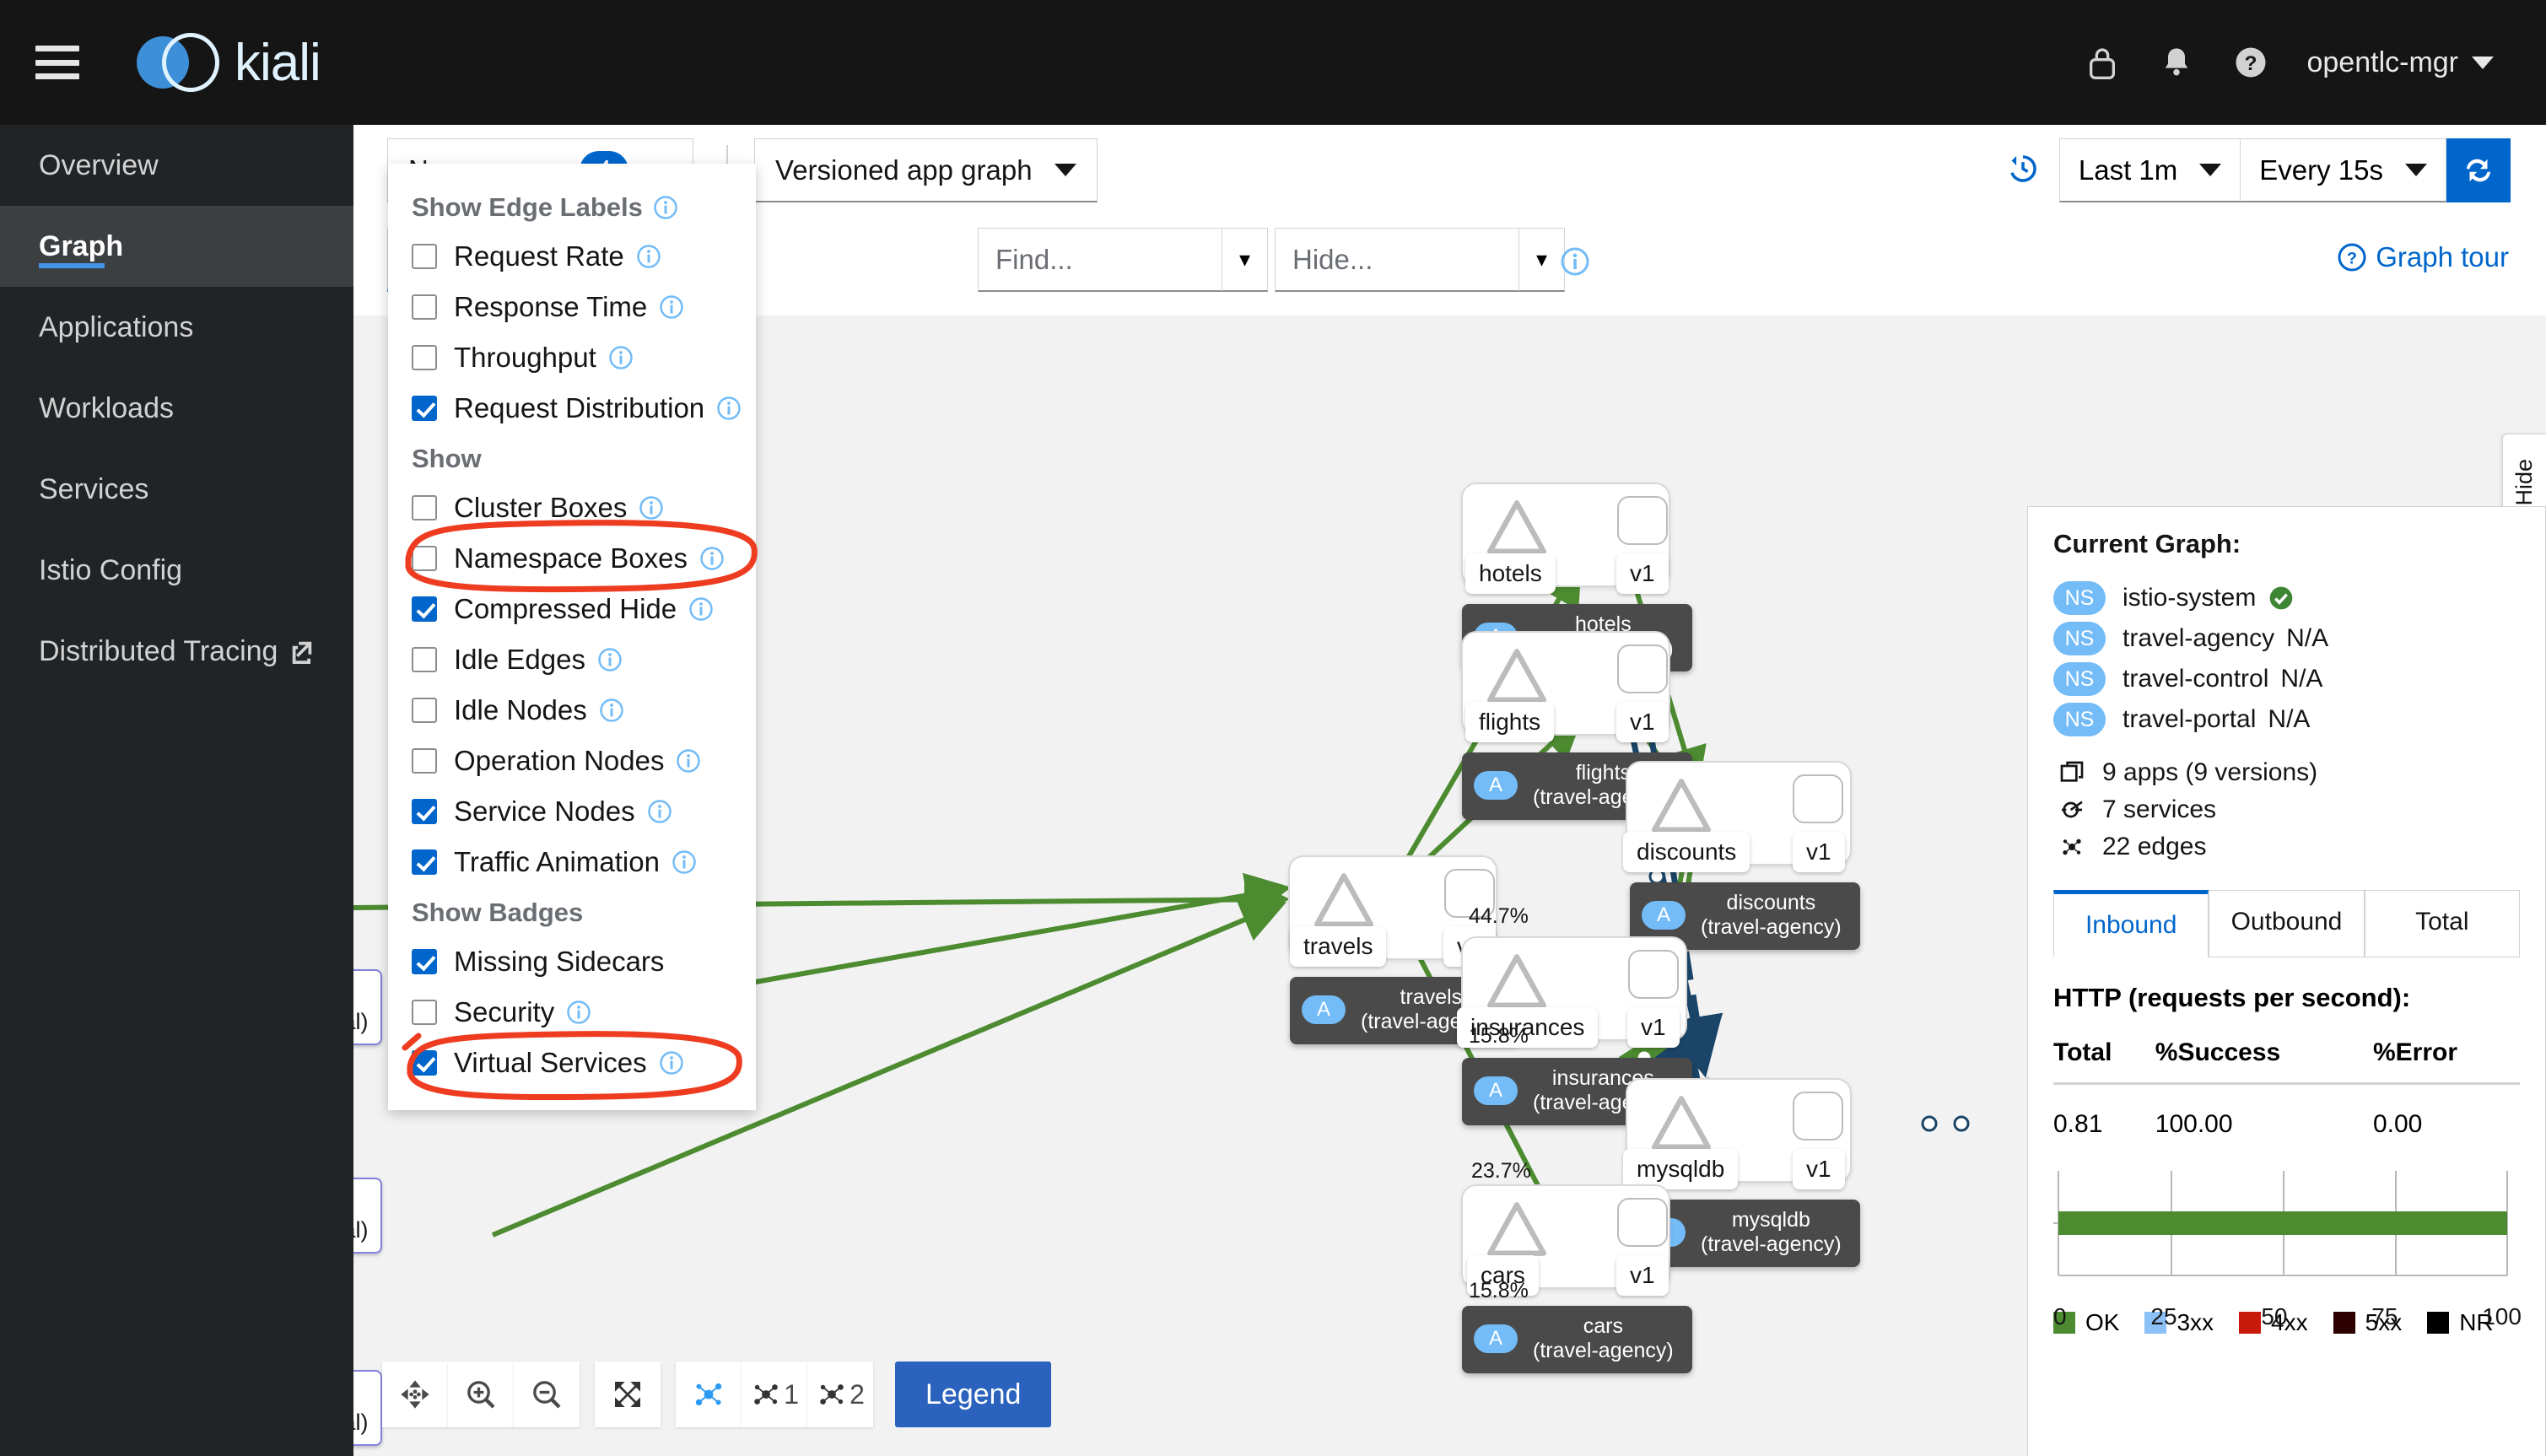  What do you see at coordinates (2131, 923) in the screenshot?
I see `tab-inbound: Inbound` at bounding box center [2131, 923].